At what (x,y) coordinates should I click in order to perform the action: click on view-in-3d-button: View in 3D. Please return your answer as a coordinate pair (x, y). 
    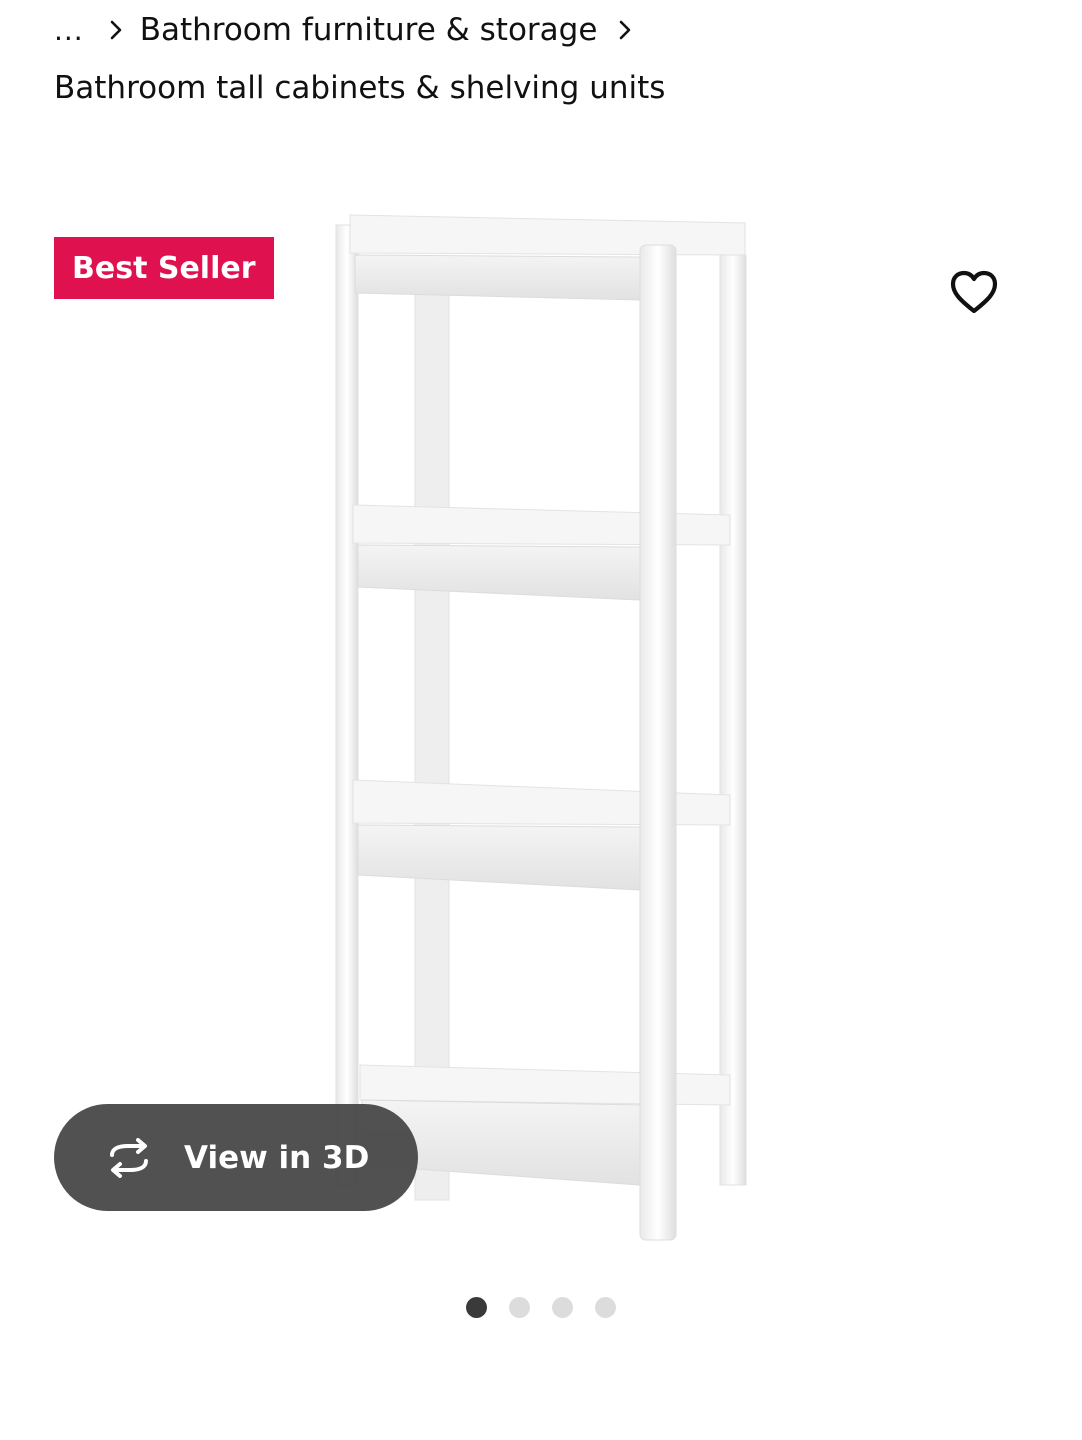
    Looking at the image, I should click on (236, 1157).